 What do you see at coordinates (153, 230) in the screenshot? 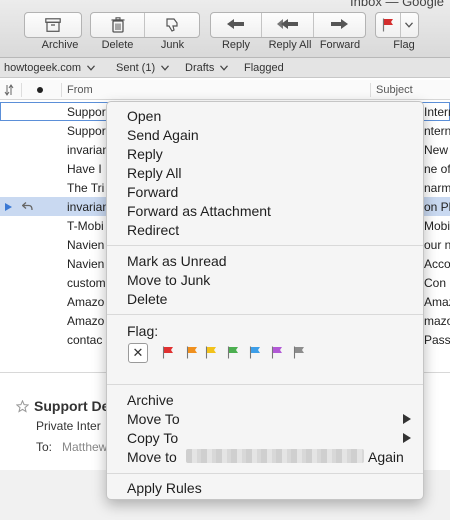
I see `menu-item-redirect: Redirect` at bounding box center [153, 230].